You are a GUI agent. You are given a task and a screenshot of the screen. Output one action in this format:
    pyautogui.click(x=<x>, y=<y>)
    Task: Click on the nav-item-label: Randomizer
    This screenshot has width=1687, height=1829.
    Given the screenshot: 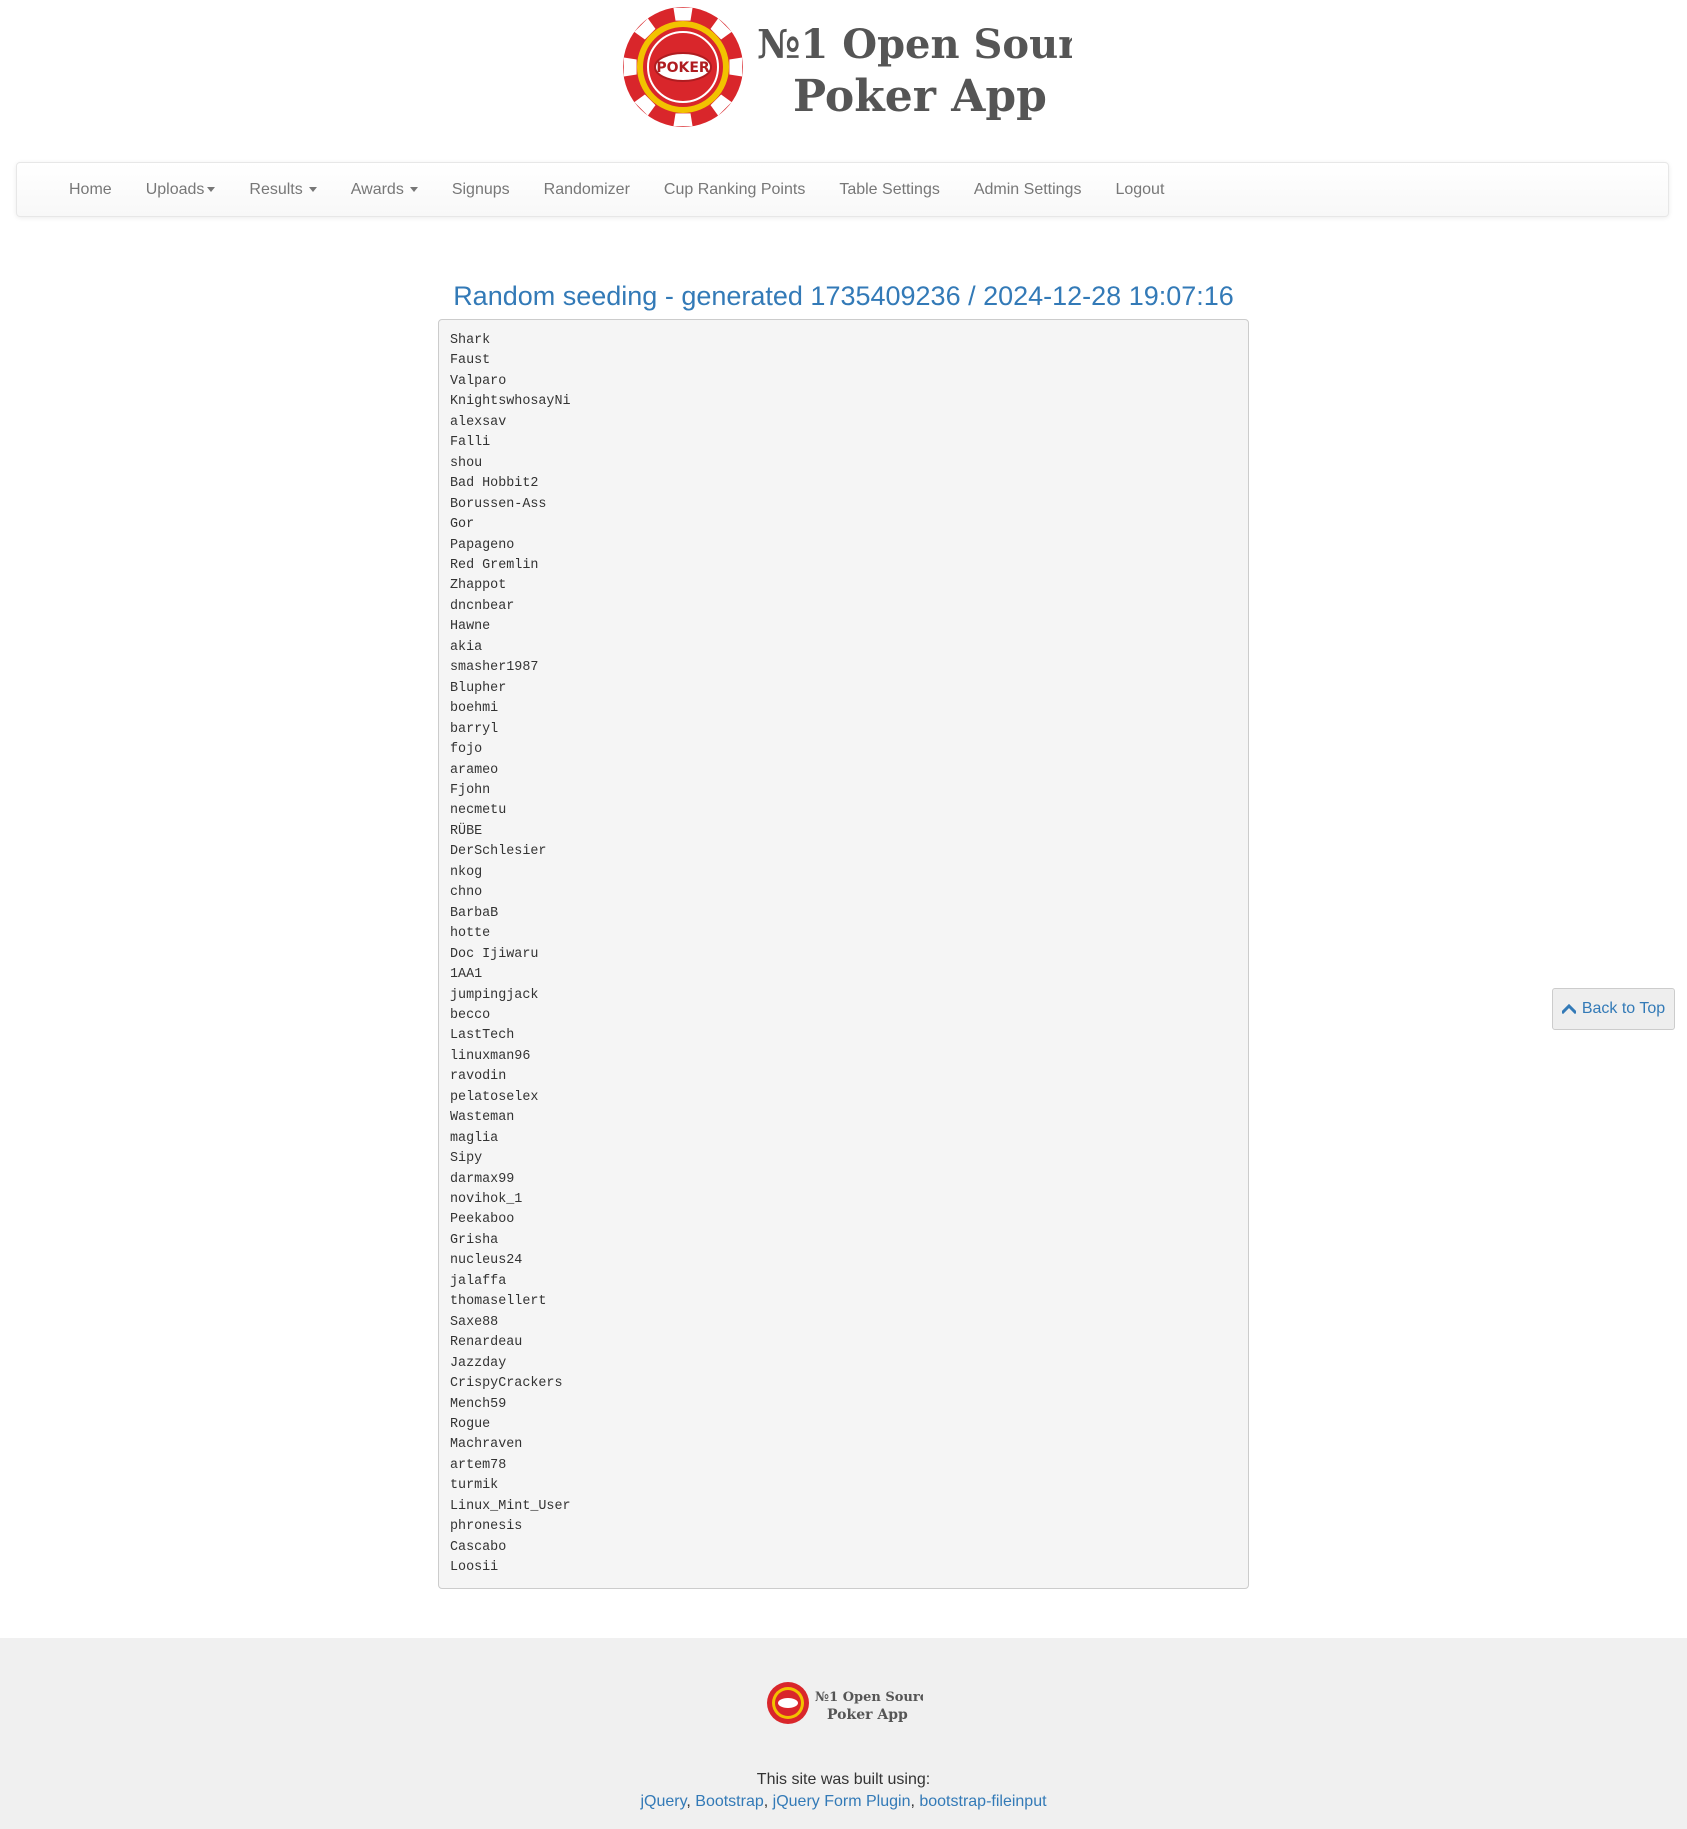 What is the action you would take?
    pyautogui.click(x=586, y=189)
    